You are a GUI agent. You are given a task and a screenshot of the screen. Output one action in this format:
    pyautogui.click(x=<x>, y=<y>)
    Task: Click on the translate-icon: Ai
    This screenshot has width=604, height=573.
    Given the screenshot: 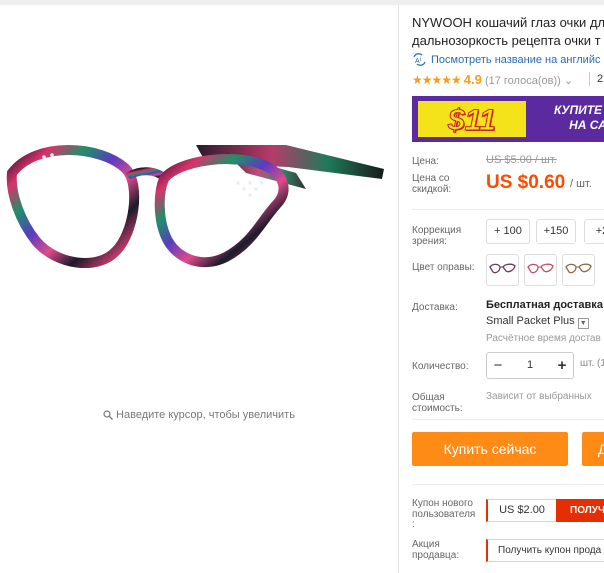 What is the action you would take?
    pyautogui.click(x=419, y=59)
    